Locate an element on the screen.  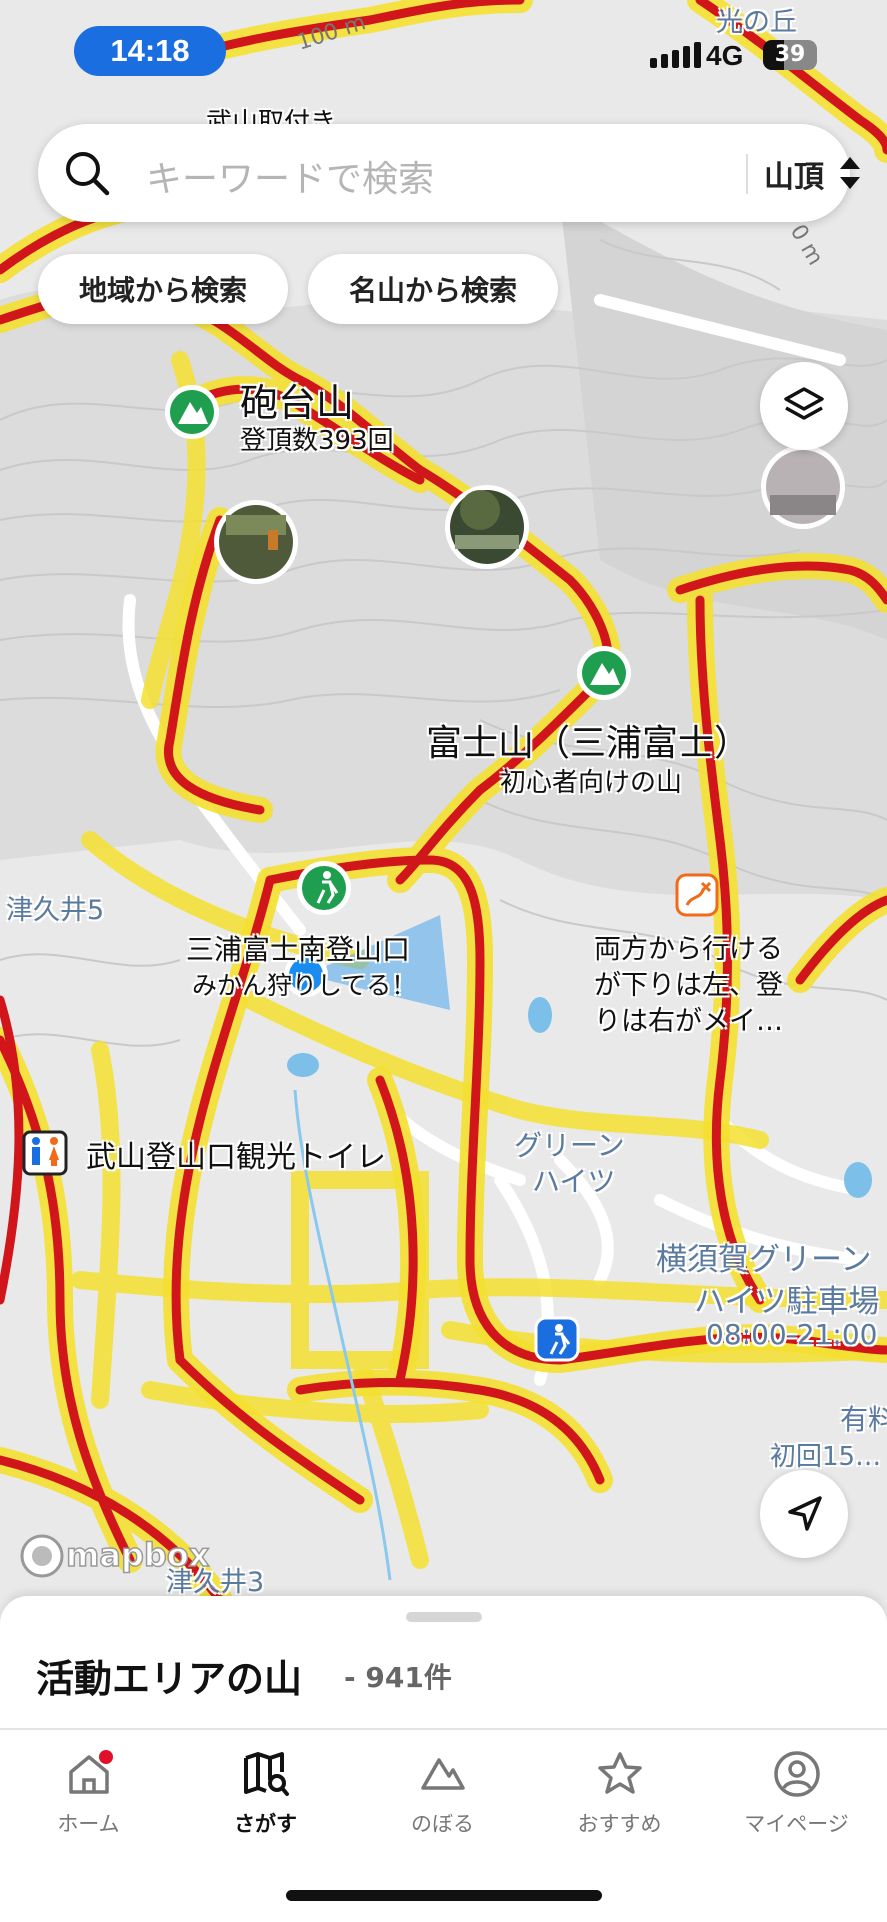
note-line-2: が下りは左、登 is located at coordinates (688, 985).